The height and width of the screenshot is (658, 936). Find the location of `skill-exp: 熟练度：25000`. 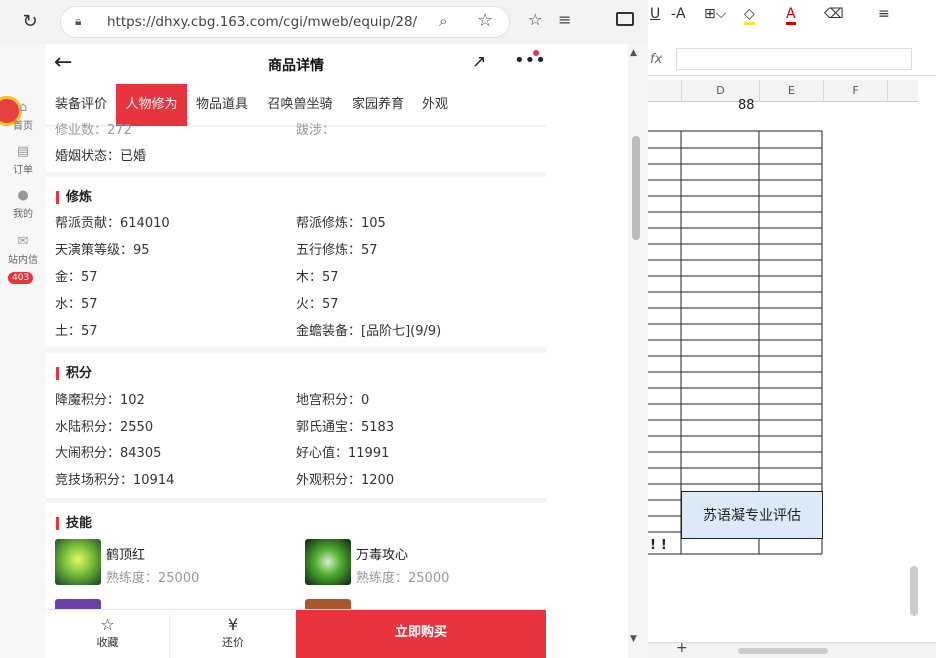

skill-exp: 熟练度：25000 is located at coordinates (153, 578).